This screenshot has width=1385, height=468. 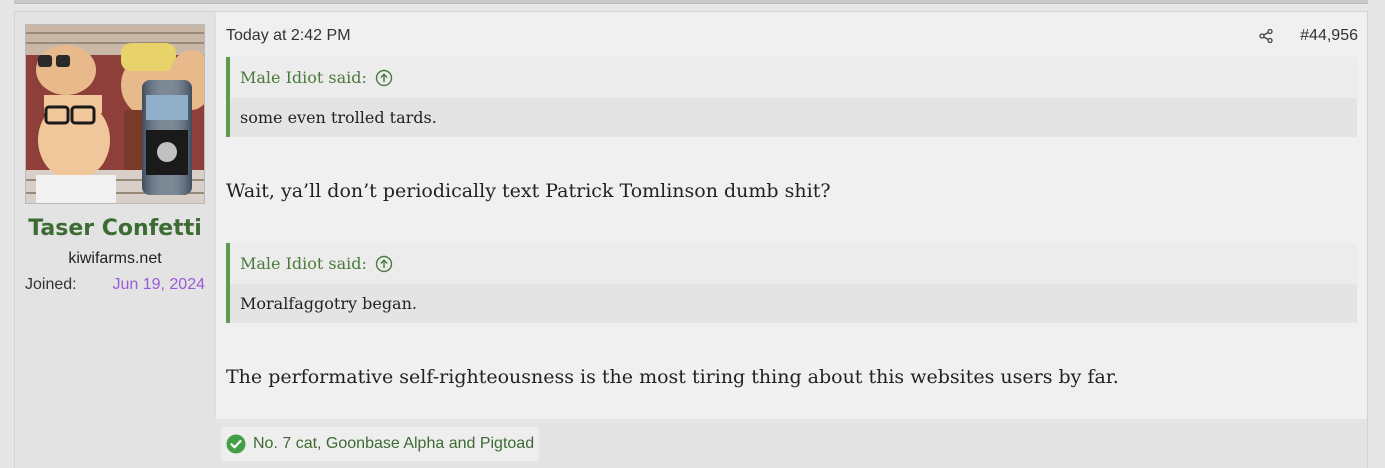 I want to click on avatar, so click(x=115, y=114).